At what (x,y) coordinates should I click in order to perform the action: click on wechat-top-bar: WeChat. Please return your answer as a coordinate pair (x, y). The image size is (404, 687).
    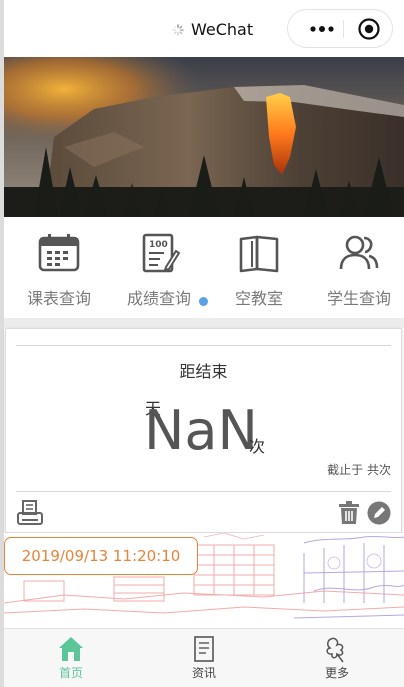
    Looking at the image, I should click on (204, 28).